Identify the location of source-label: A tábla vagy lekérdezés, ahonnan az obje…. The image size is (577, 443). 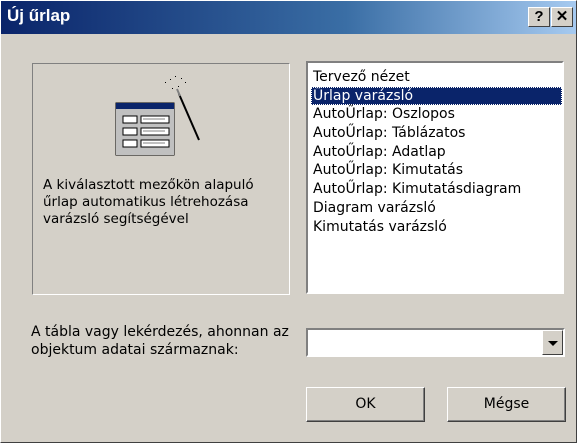
(160, 341).